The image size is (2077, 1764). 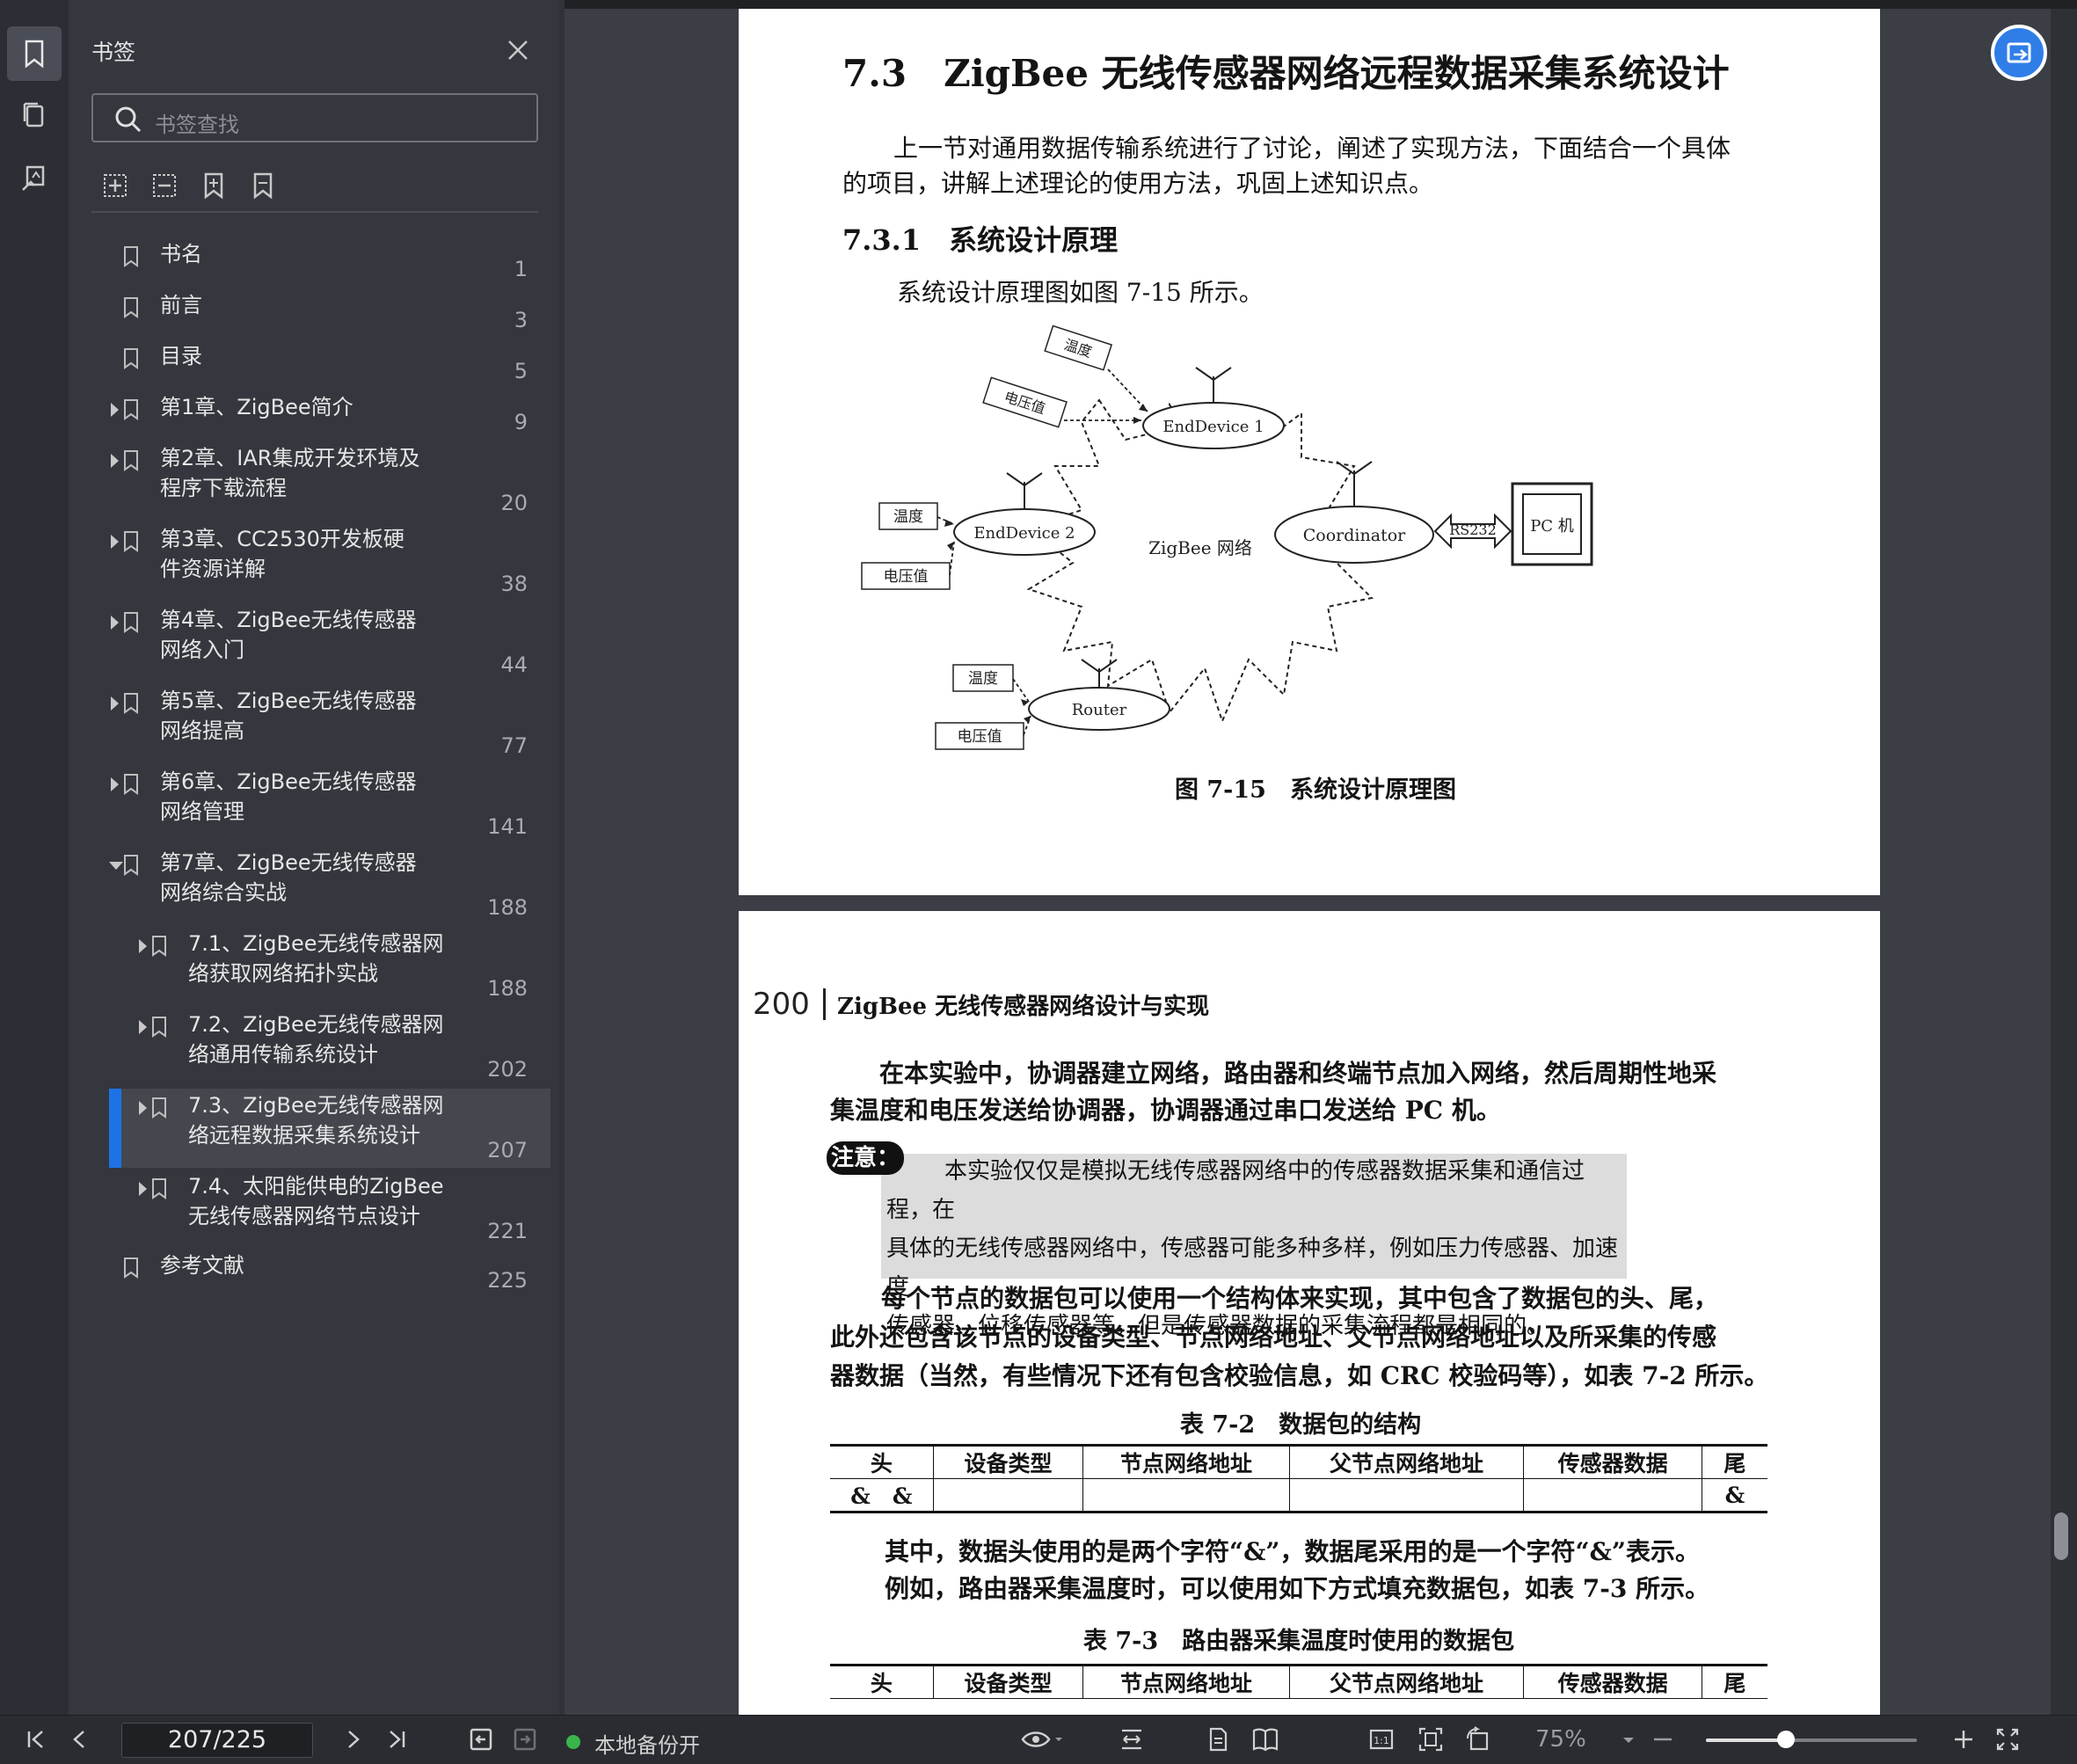 What do you see at coordinates (1734, 1681) in the screenshot?
I see `table-header-cell: 尾` at bounding box center [1734, 1681].